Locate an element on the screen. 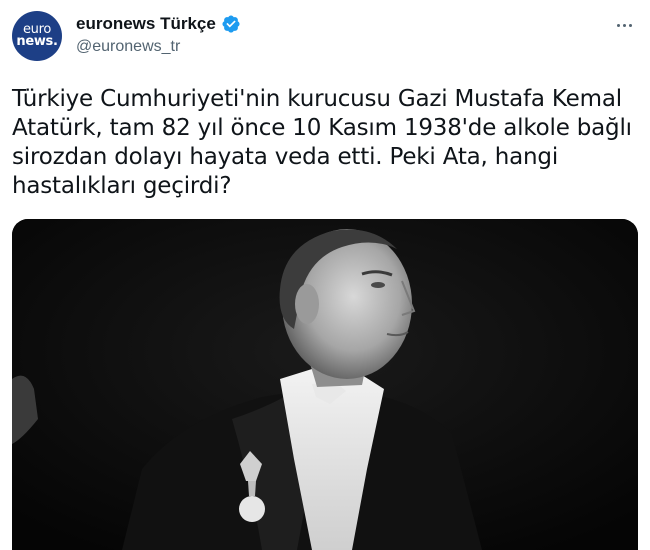 The image size is (650, 550). display-name-row: euronews Türkçe is located at coordinates (158, 24).